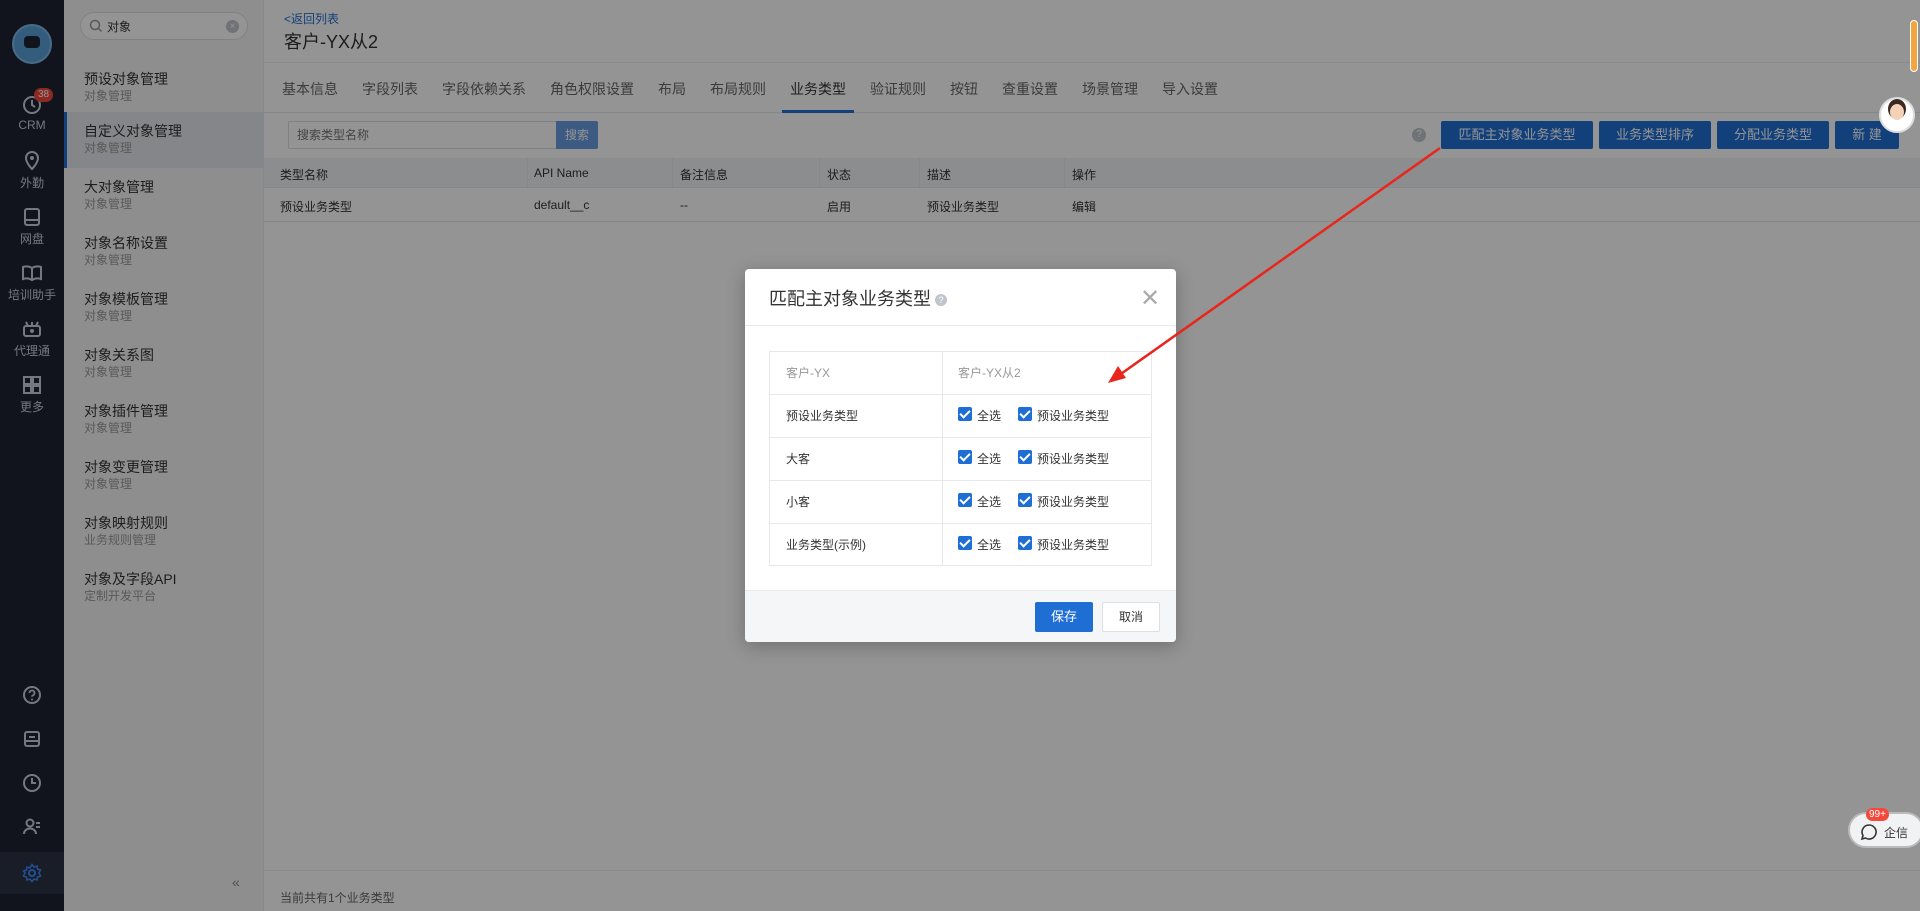 The width and height of the screenshot is (1920, 911). What do you see at coordinates (989, 373) in the screenshot?
I see `detail-column-header: 客户-YX从2` at bounding box center [989, 373].